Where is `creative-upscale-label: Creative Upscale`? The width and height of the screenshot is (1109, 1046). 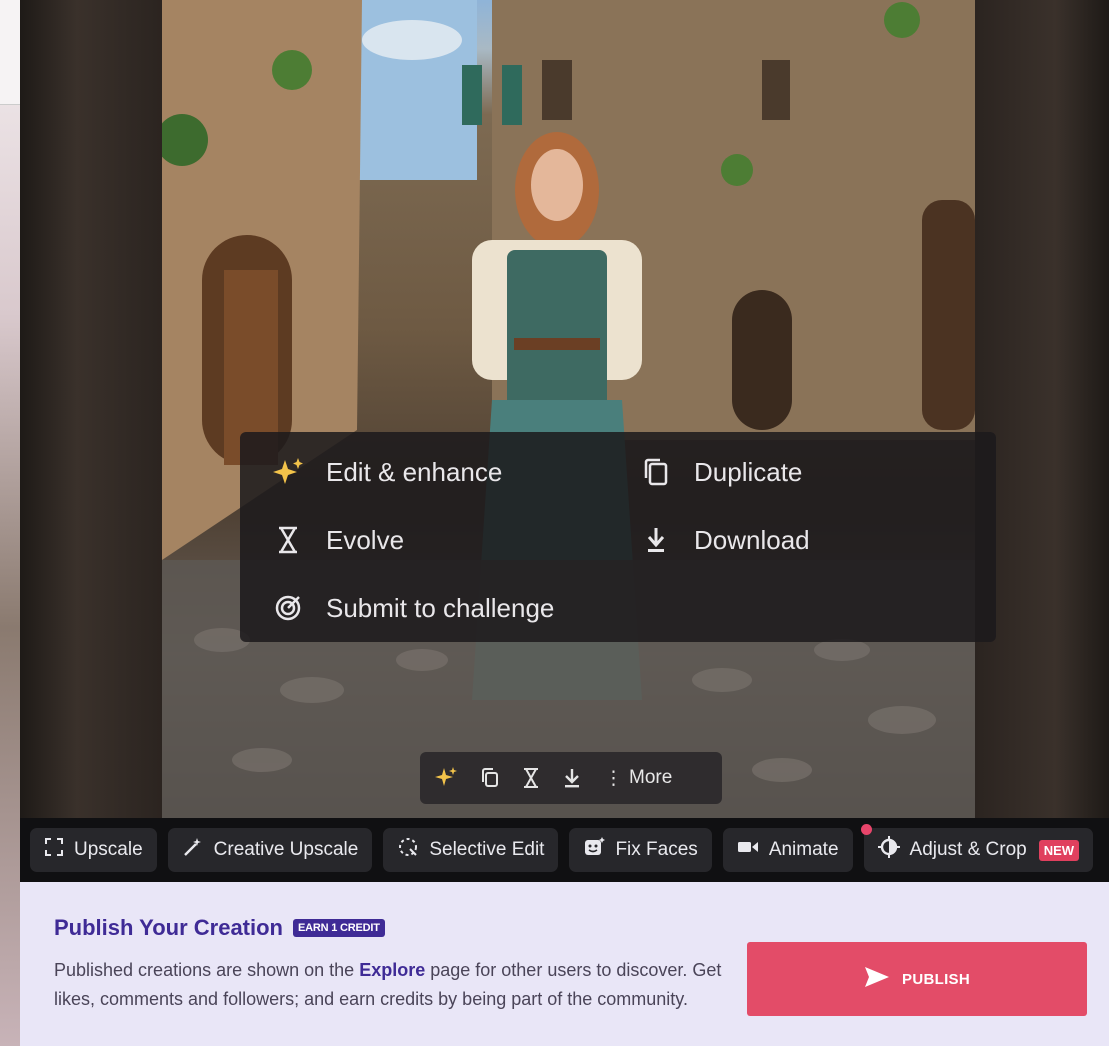
creative-upscale-label: Creative Upscale is located at coordinates (286, 849).